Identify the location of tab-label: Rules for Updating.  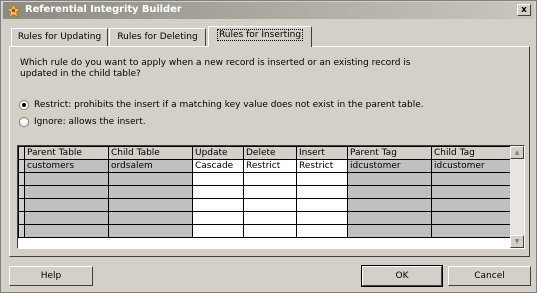
(59, 37).